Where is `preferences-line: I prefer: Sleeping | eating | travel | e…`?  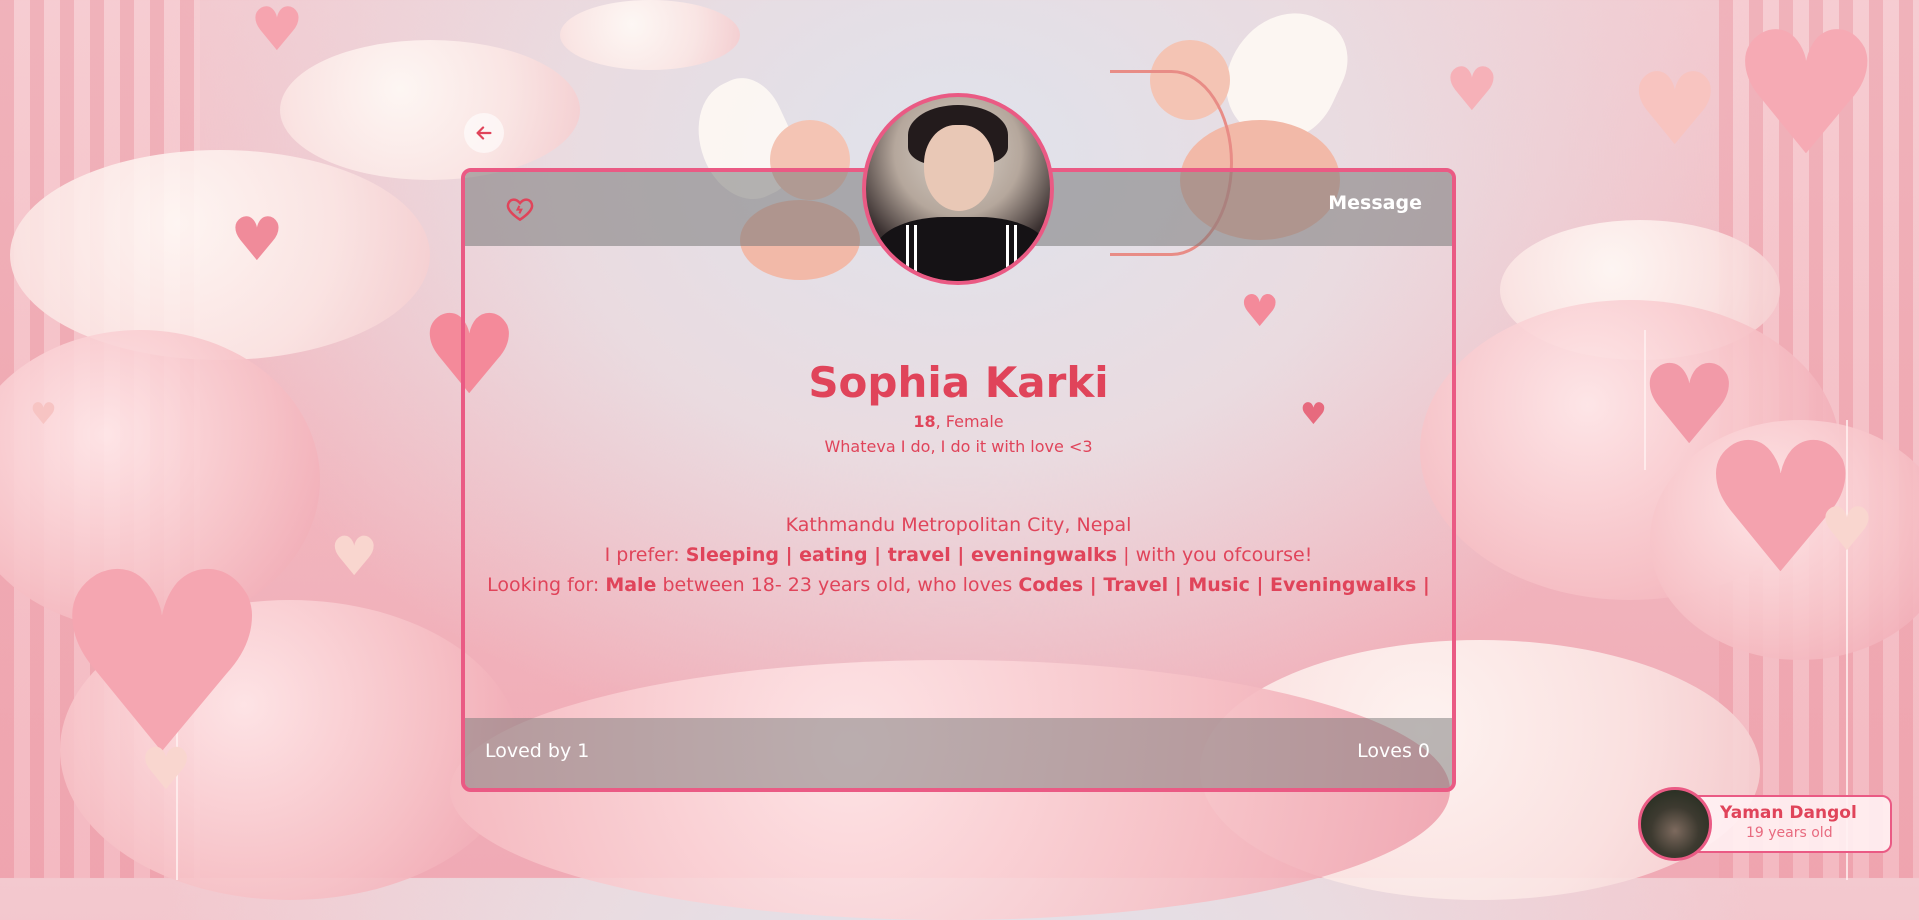 preferences-line: I prefer: Sleeping | eating | travel | e… is located at coordinates (958, 555).